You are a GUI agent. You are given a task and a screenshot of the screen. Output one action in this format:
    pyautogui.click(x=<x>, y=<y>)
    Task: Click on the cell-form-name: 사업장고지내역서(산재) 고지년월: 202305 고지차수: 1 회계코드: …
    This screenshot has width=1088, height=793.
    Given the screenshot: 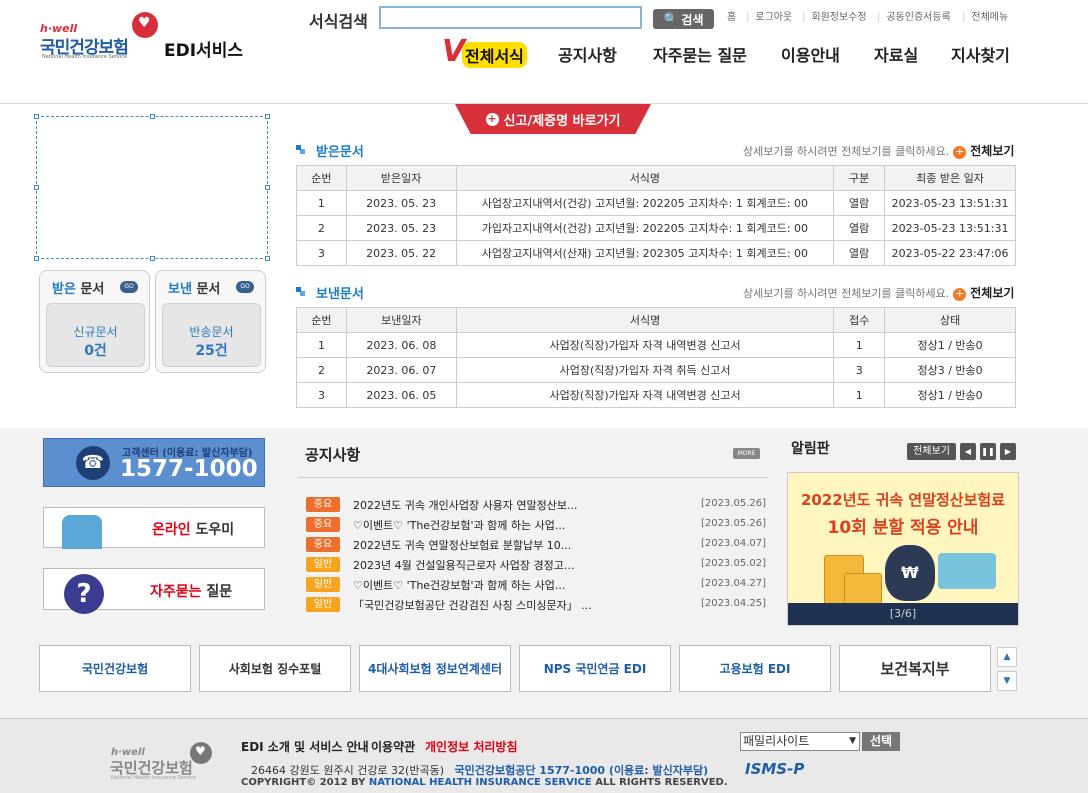 What is the action you would take?
    pyautogui.click(x=645, y=253)
    